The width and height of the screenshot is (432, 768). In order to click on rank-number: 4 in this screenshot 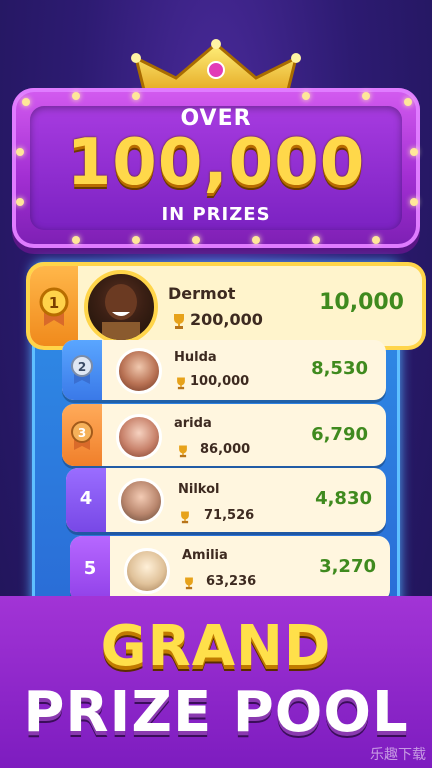, I will do `click(86, 498)`.